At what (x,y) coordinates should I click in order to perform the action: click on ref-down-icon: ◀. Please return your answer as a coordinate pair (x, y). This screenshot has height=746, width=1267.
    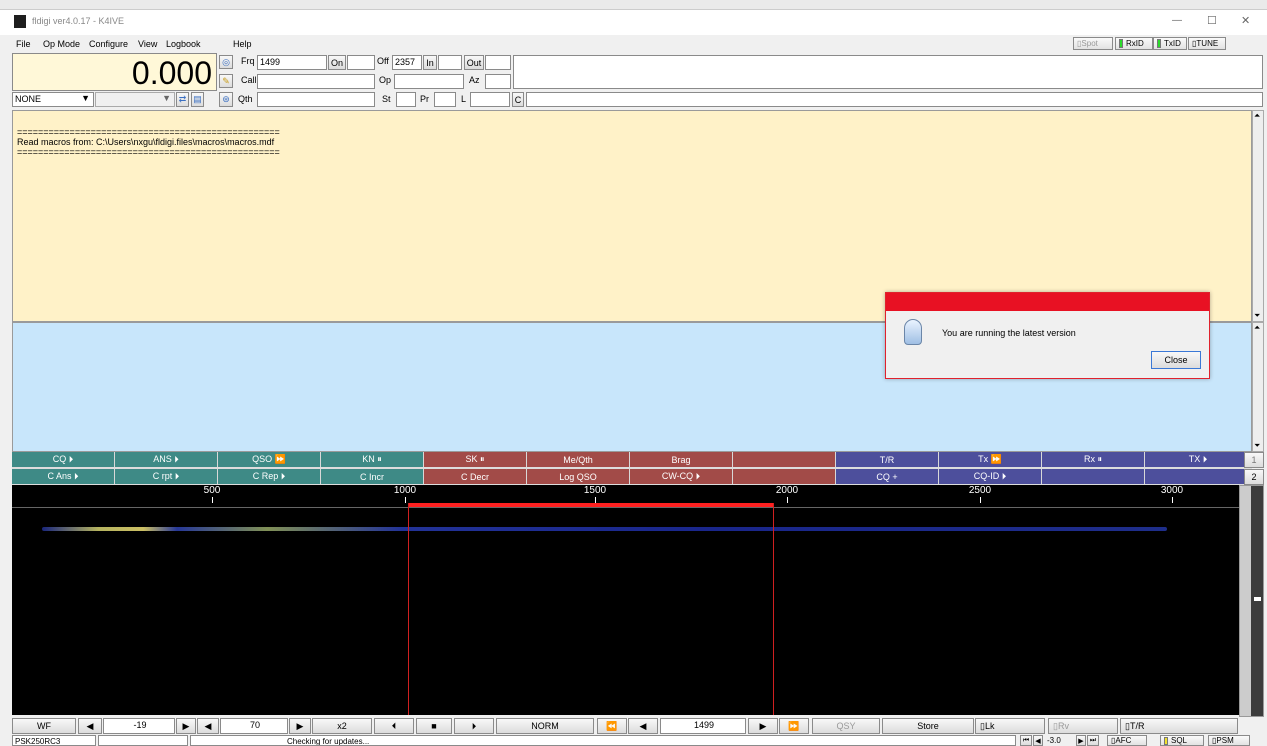
    Looking at the image, I should click on (90, 726).